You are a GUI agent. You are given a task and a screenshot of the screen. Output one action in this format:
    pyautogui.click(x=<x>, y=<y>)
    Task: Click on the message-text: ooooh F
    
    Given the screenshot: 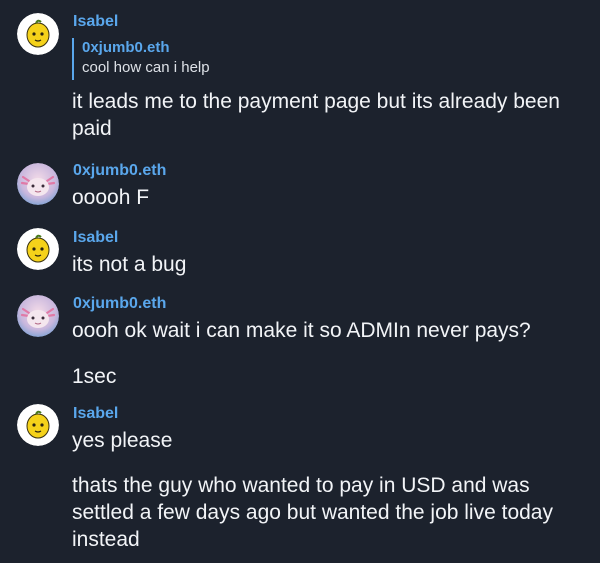 What is the action you would take?
    pyautogui.click(x=111, y=197)
    